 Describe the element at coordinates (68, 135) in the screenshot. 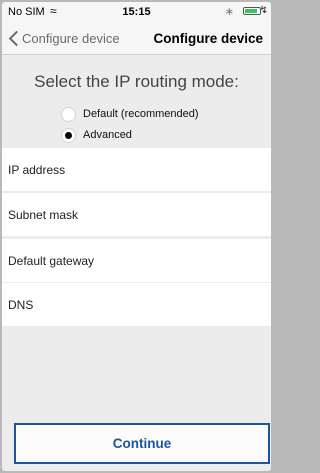

I see `radio-button-advanced` at that location.